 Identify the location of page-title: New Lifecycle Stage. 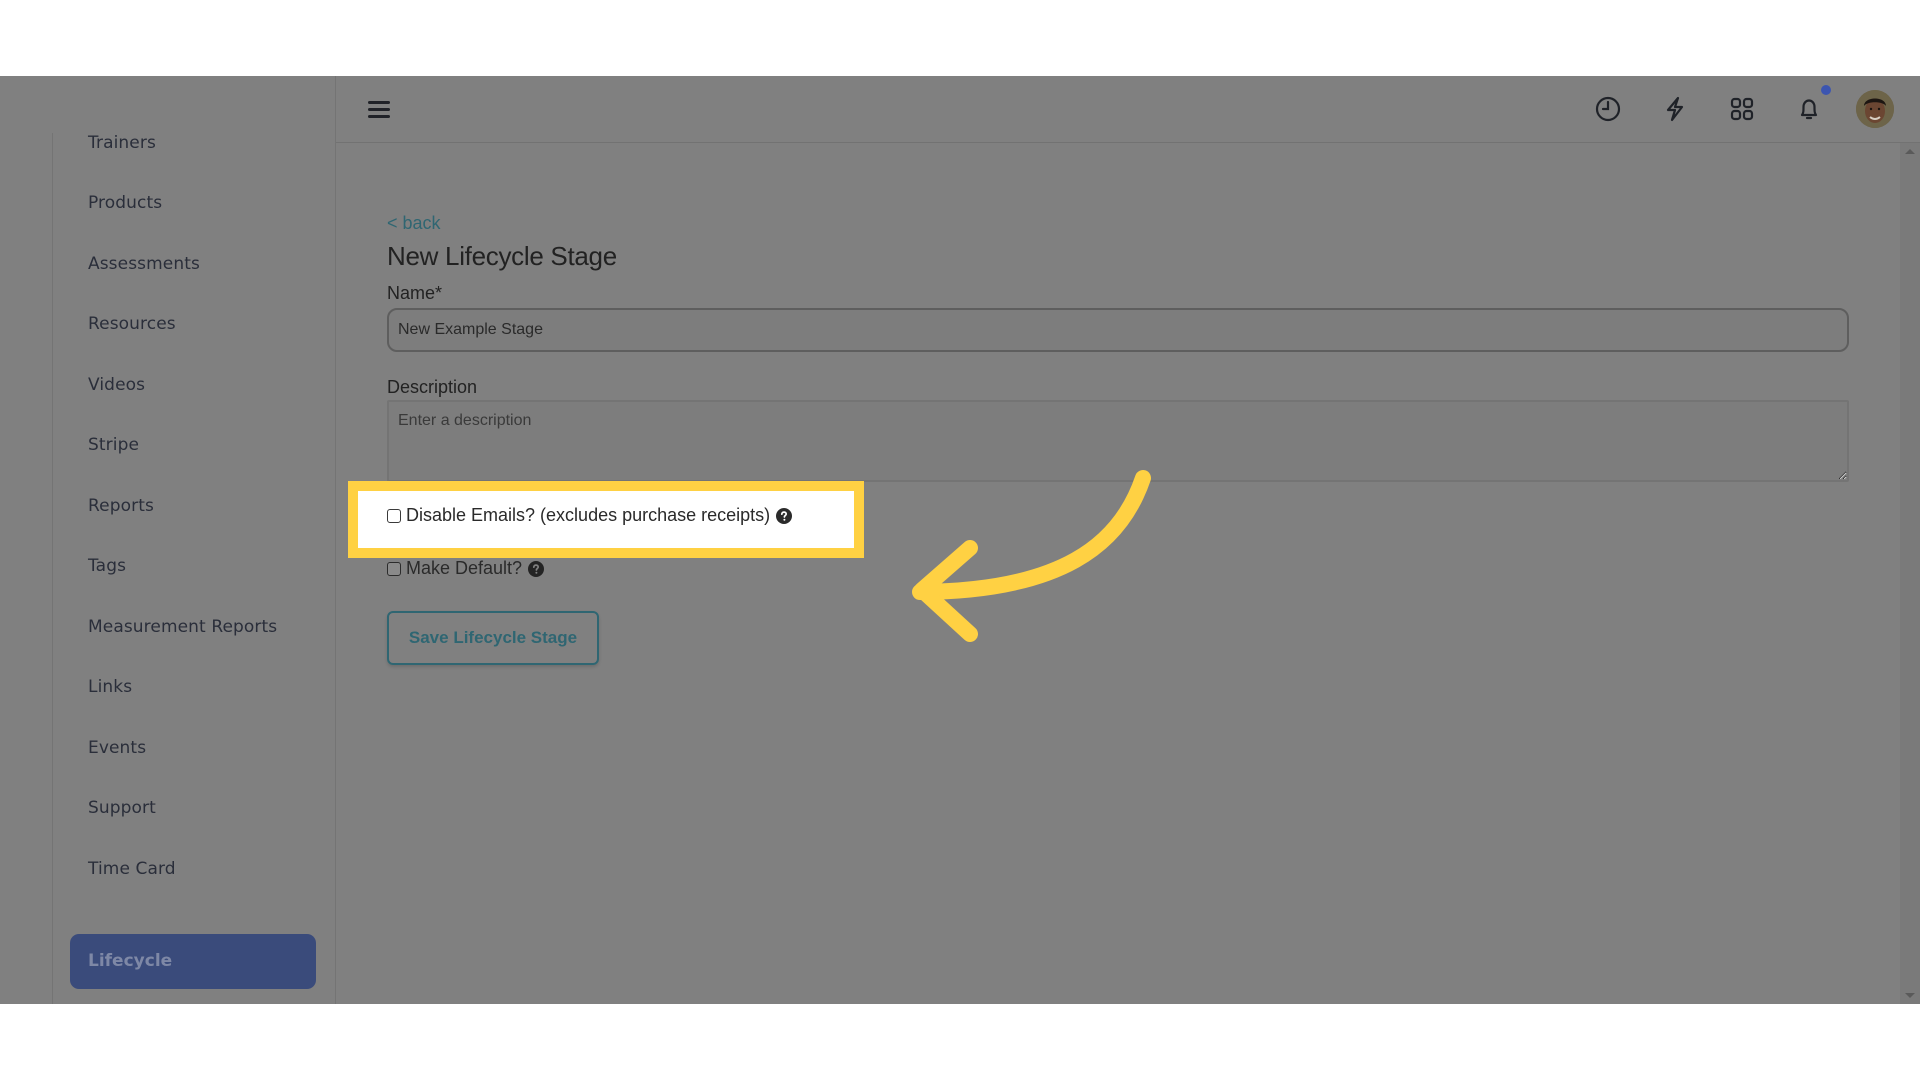
(502, 256).